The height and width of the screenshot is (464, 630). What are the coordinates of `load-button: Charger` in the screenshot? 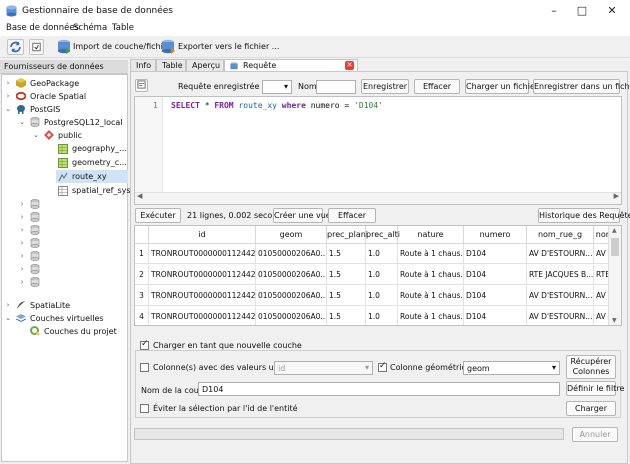 It's located at (591, 408).